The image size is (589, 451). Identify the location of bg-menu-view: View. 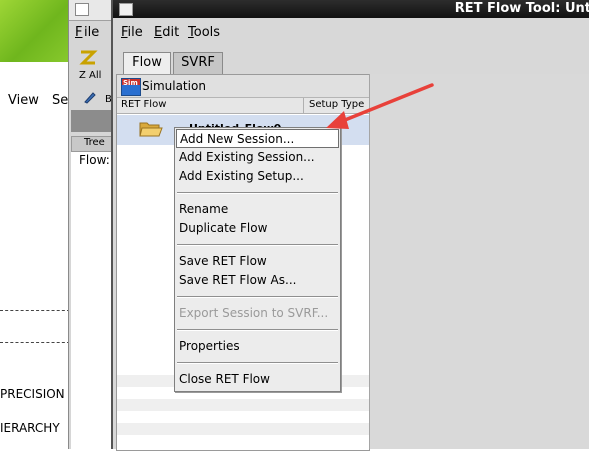
(23, 100).